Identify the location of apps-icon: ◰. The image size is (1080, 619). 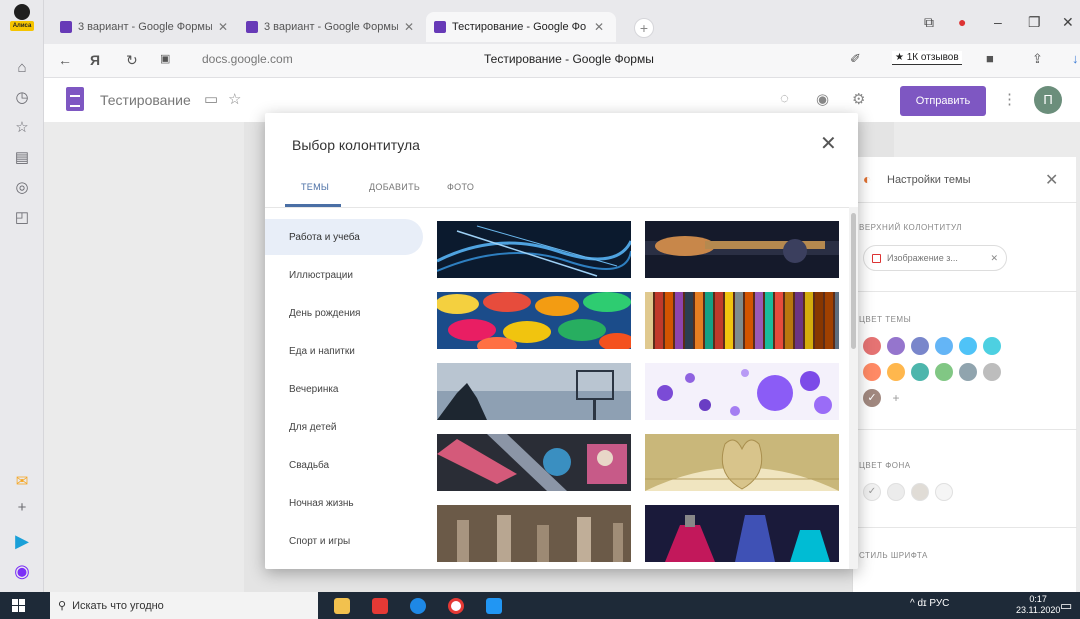
(22, 217).